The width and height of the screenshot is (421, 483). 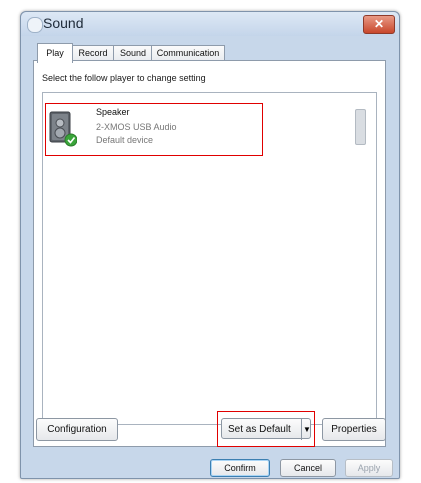 I want to click on configuration-button: Configuration, so click(x=77, y=429).